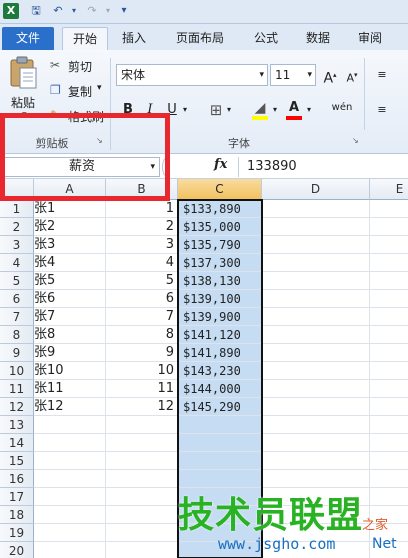 The image size is (408, 558). I want to click on undo-icon: ↶, so click(58, 11).